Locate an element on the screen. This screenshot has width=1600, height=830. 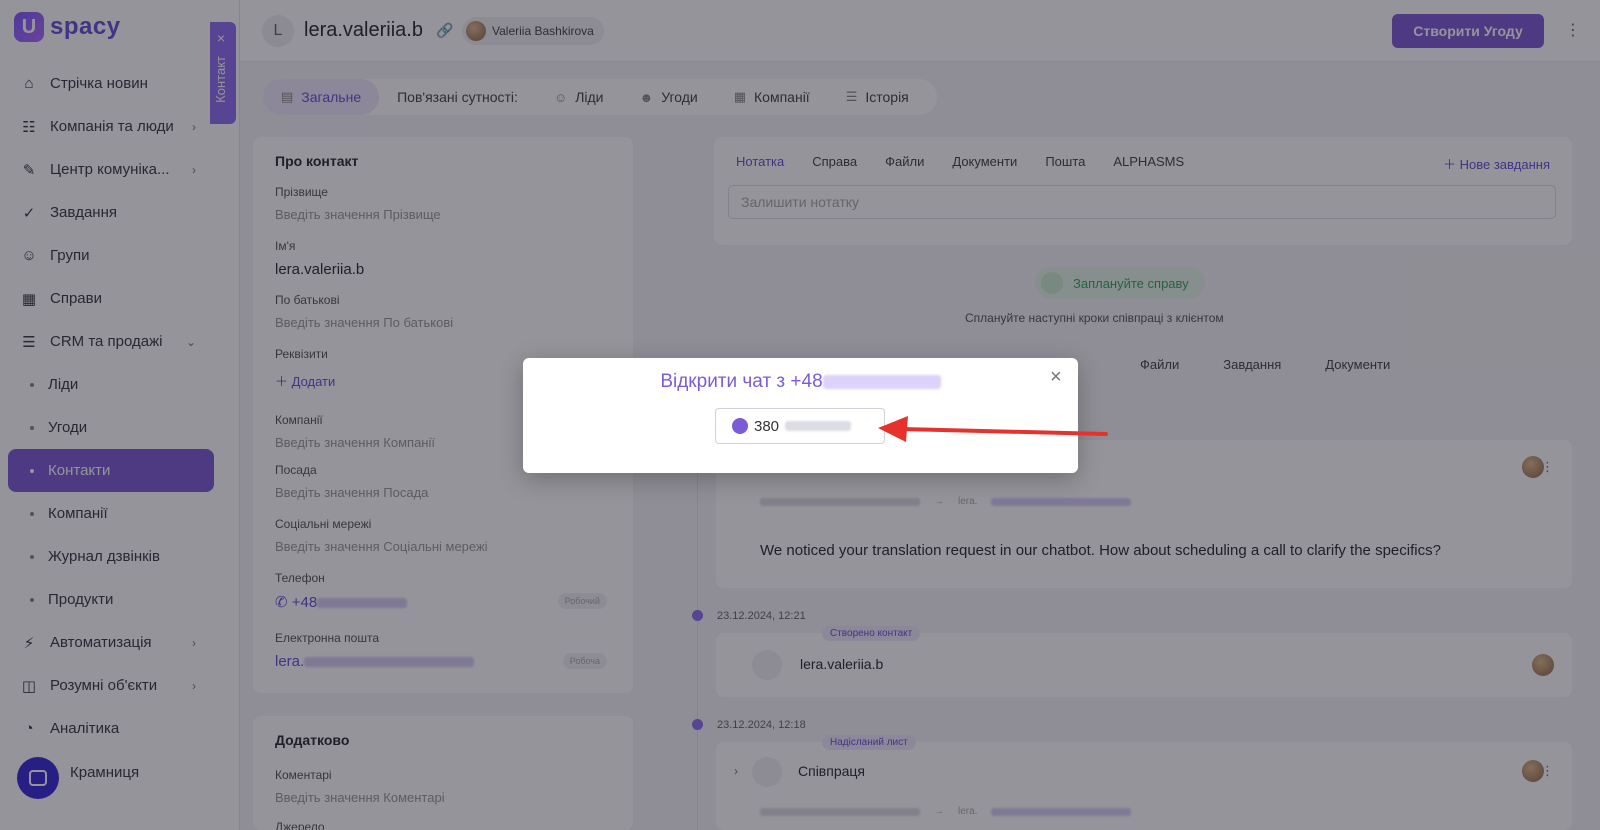
viber-icon is located at coordinates (740, 426).